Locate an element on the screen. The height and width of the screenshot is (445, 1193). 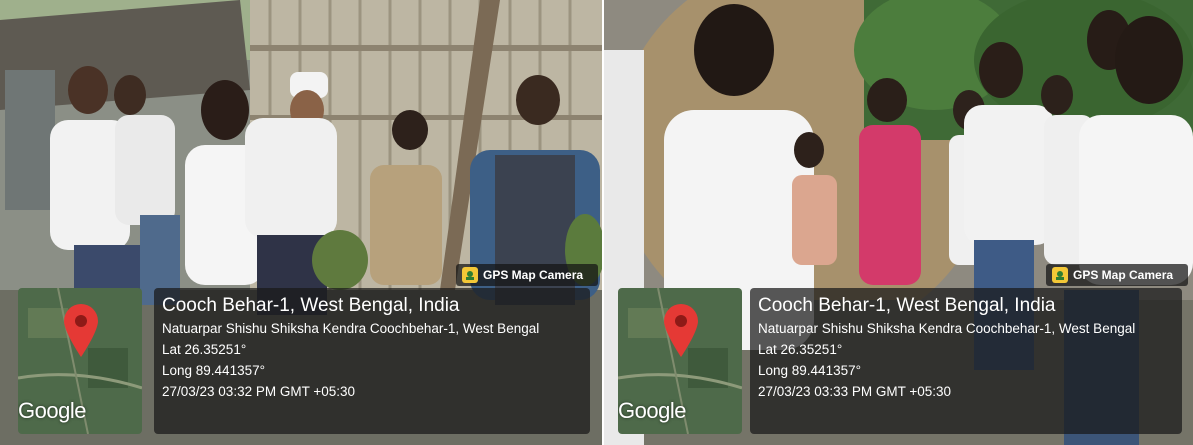
timestamp: 27/03/23 03:32 PM GMT +05:30 is located at coordinates (259, 391).